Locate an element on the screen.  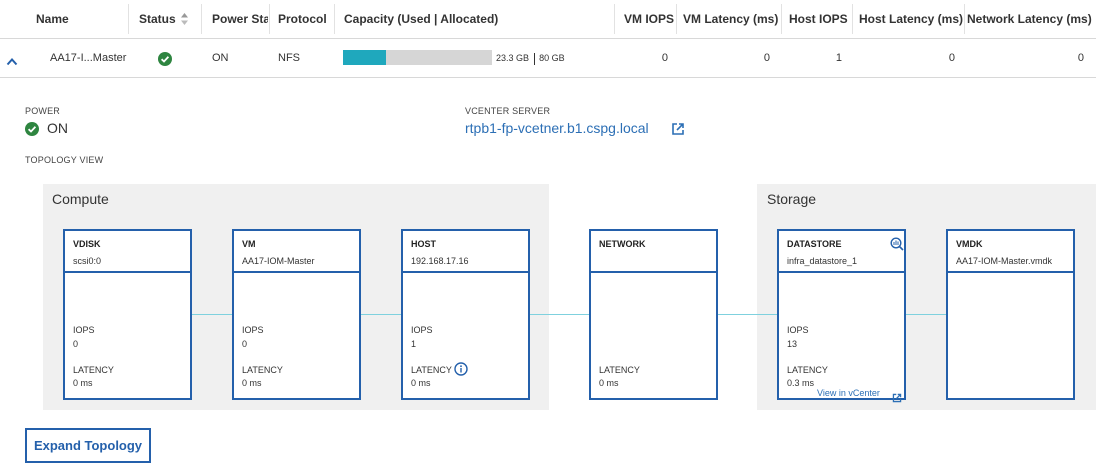
card-title: VM is located at coordinates (249, 244).